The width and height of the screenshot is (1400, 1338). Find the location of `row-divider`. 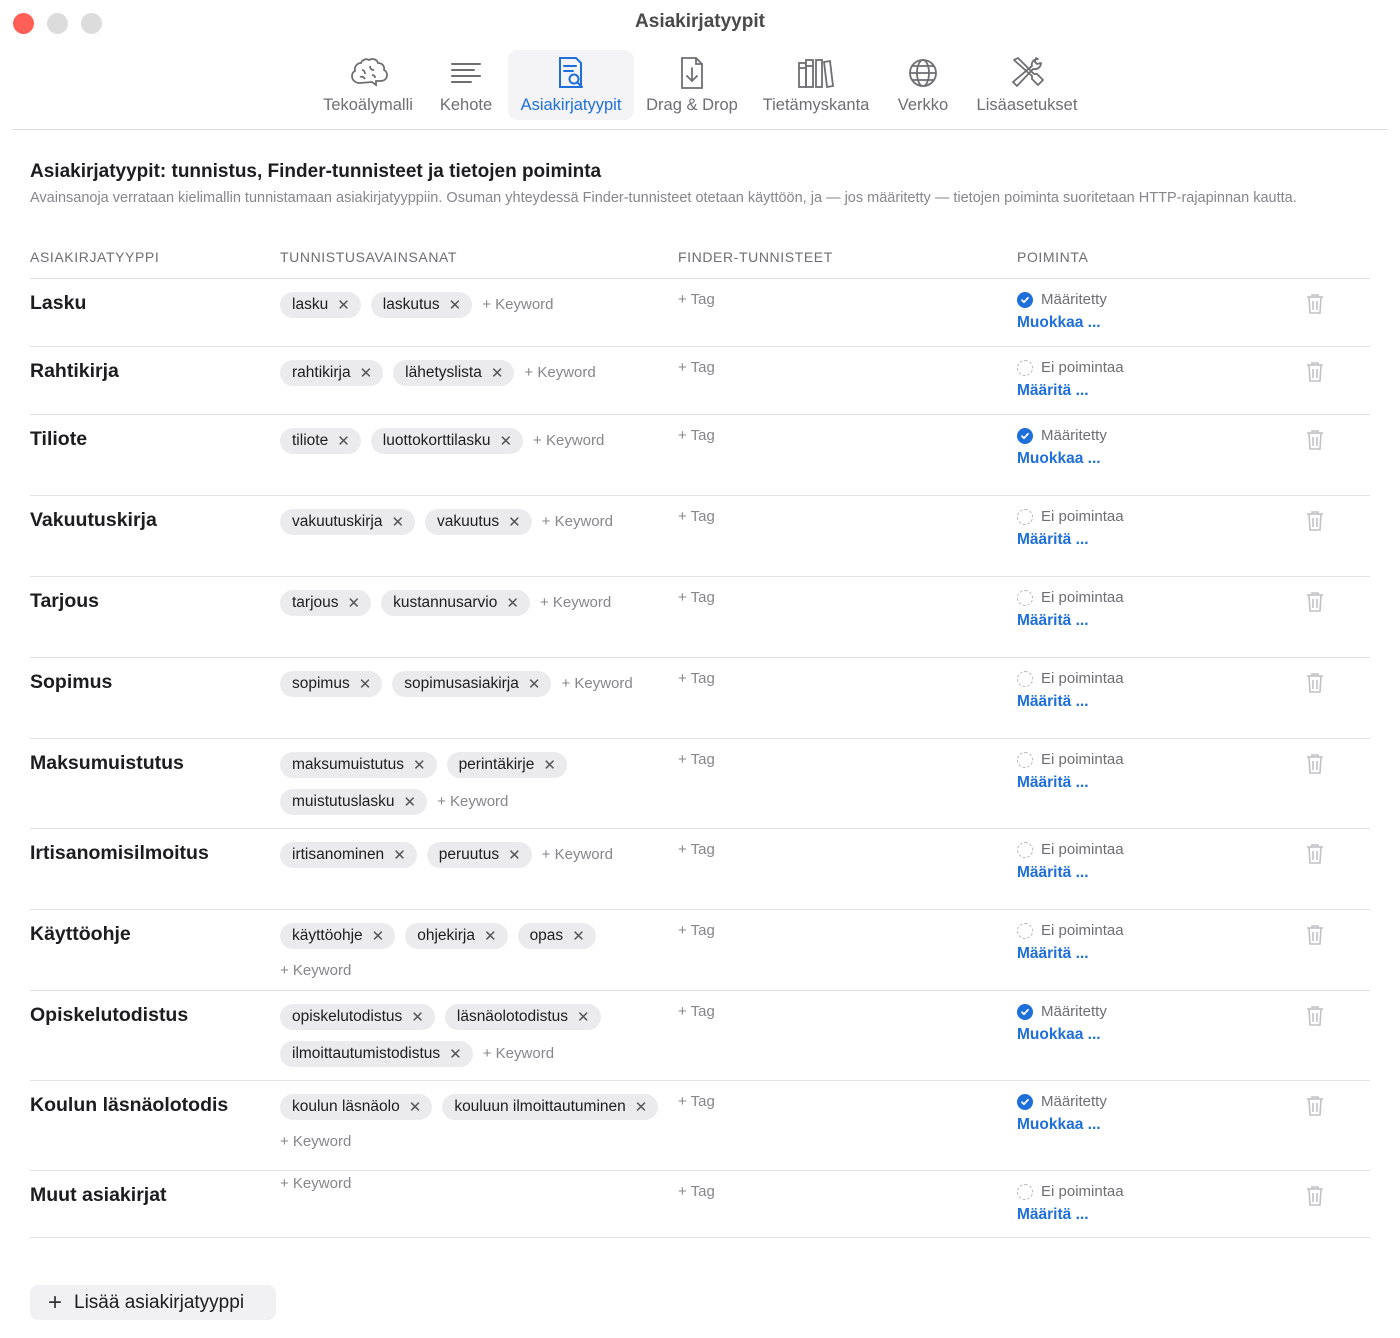

row-divider is located at coordinates (700, 1237).